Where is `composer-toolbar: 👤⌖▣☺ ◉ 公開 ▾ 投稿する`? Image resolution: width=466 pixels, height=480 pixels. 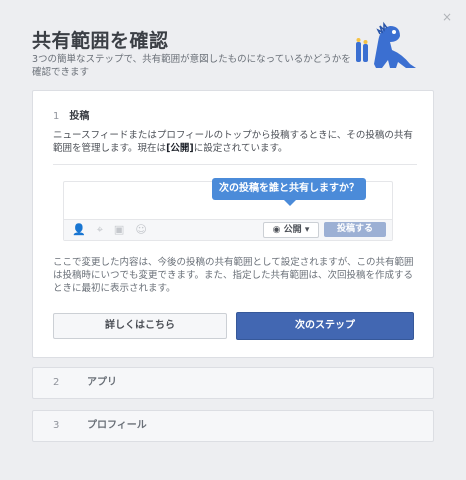 composer-toolbar: 👤⌖▣☺ ◉ 公開 ▾ 投稿する is located at coordinates (228, 229).